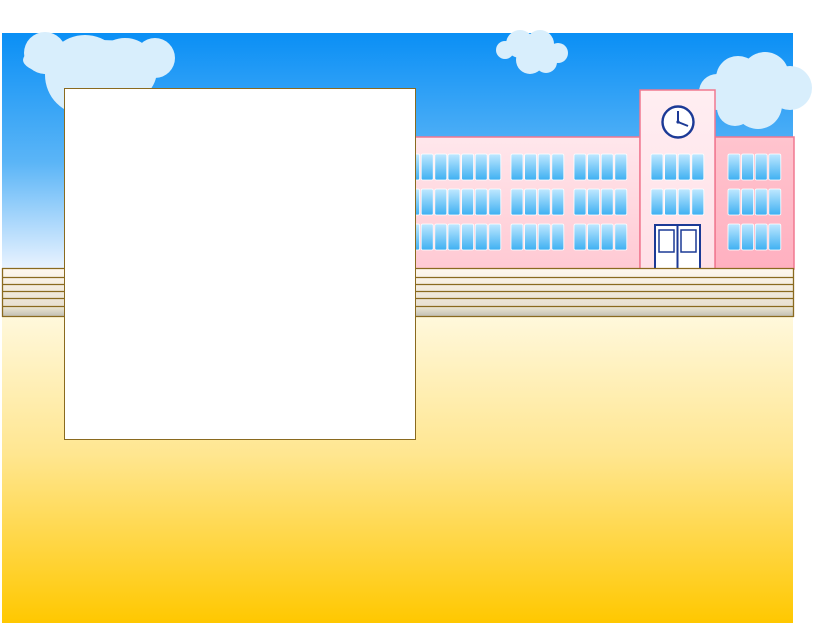 The width and height of the screenshot is (813, 625). I want to click on school-entrance-door, so click(677, 247).